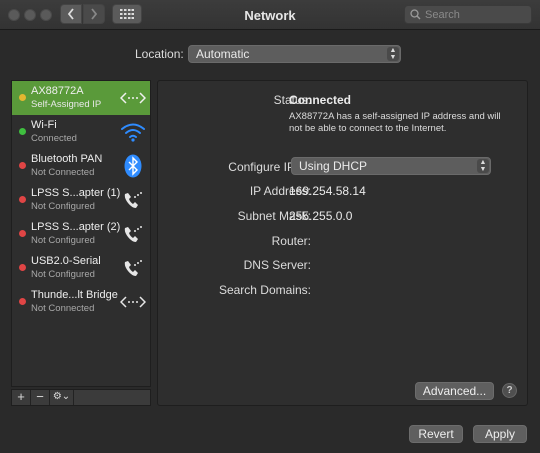  I want to click on gear-menu-button: ⚙⌄, so click(62, 397).